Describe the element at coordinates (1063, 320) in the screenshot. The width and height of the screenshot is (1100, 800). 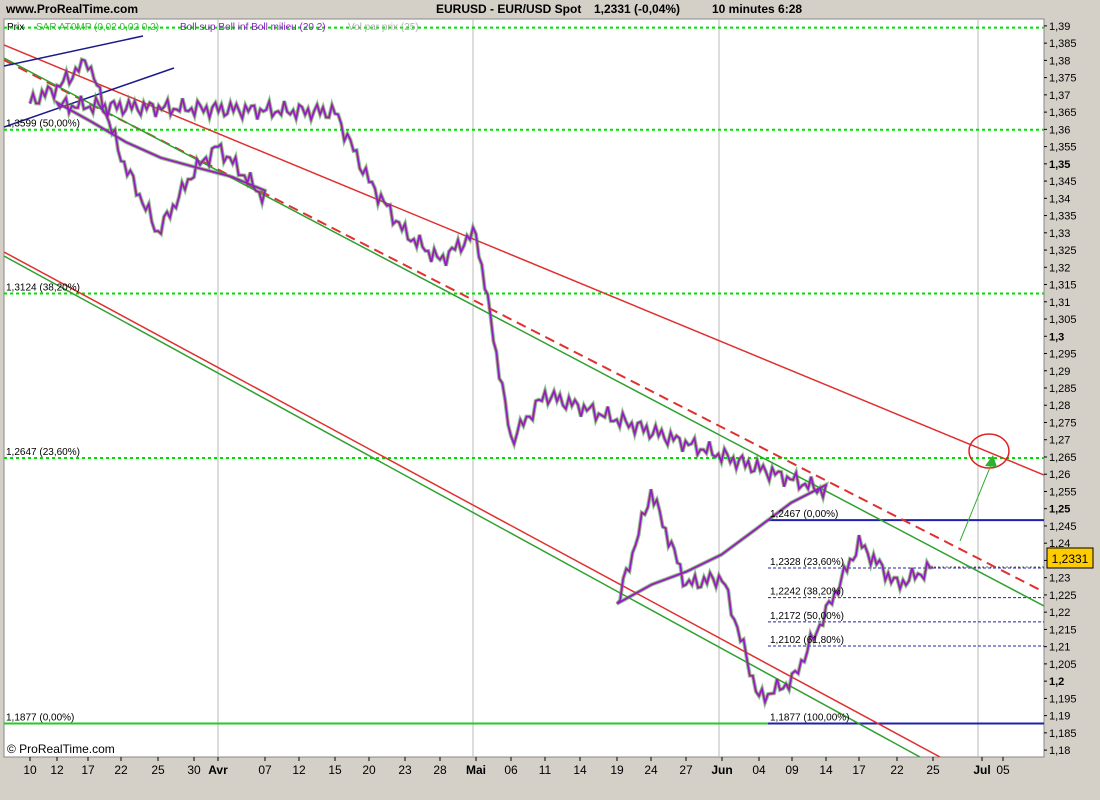
I see `y-tick-label: 1,305` at that location.